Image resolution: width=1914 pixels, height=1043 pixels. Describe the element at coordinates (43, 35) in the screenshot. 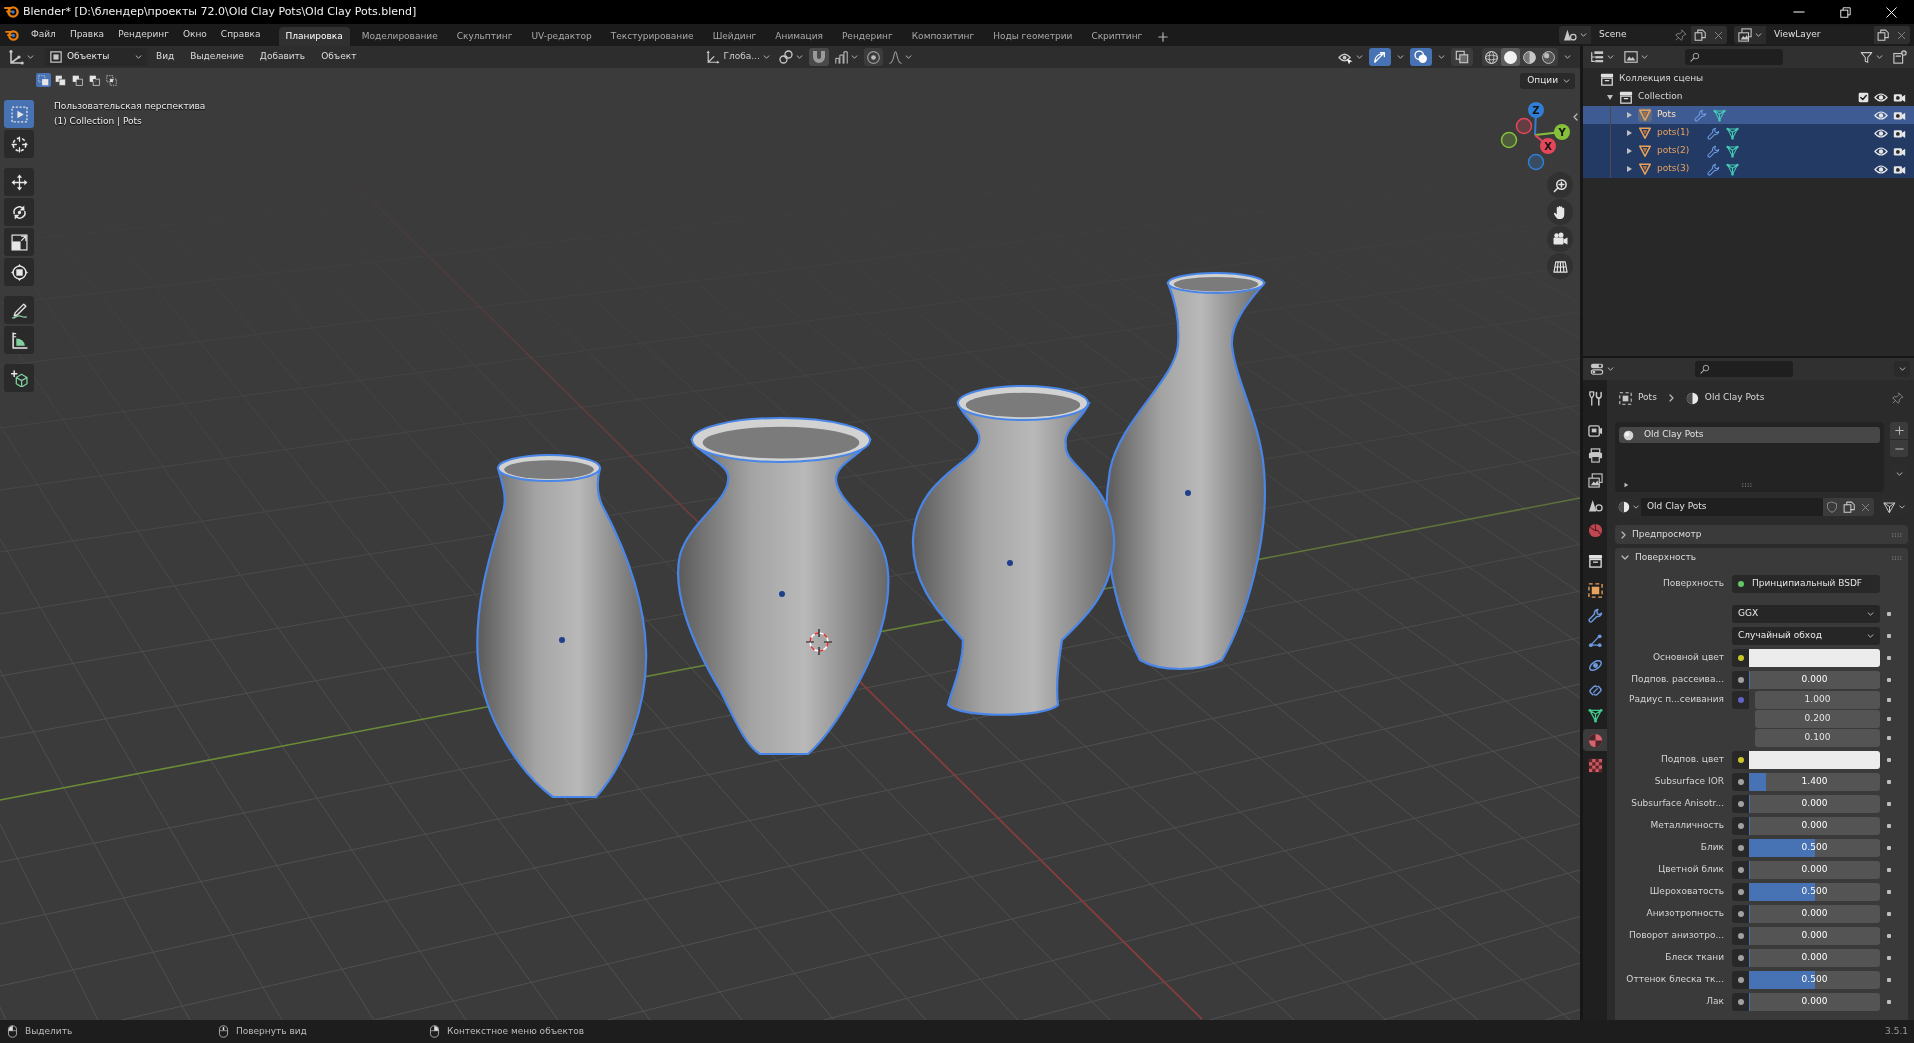

I see `menu-item: Файл` at that location.